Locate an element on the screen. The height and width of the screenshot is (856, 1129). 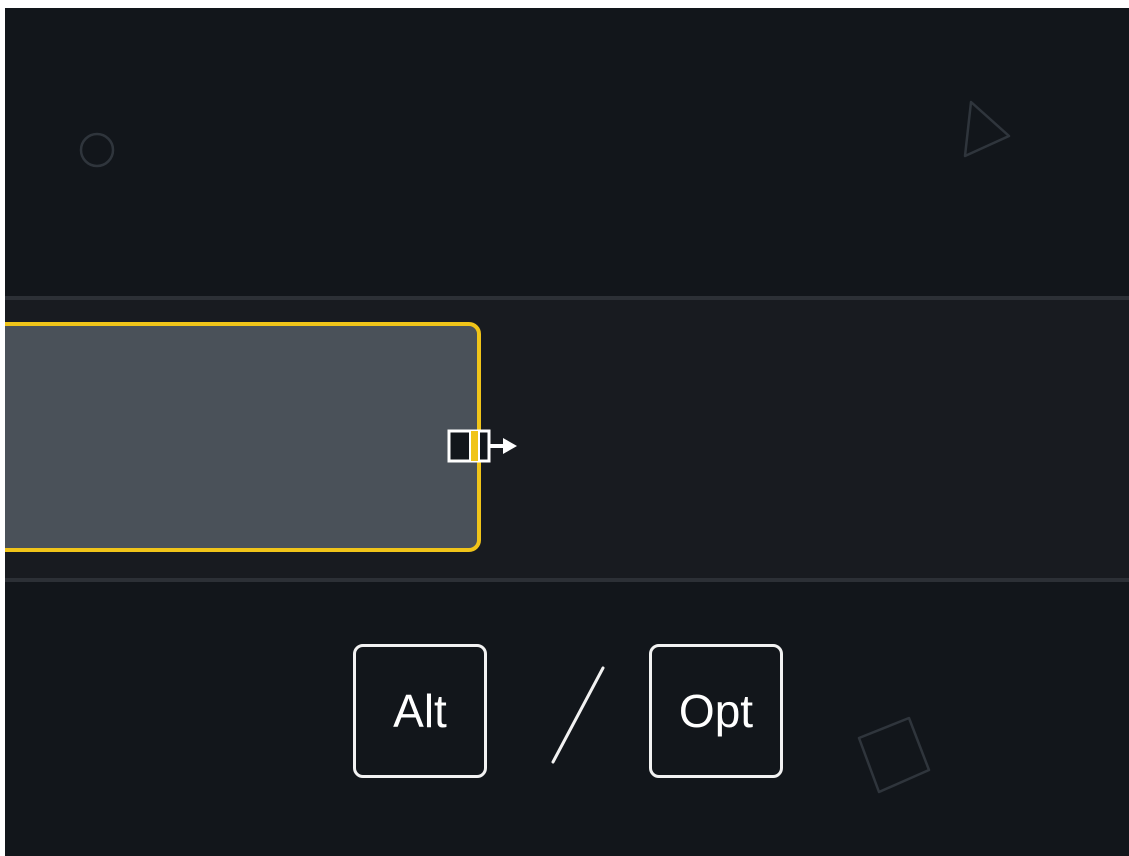
trim-end-cursor-icon is located at coordinates (483, 446).